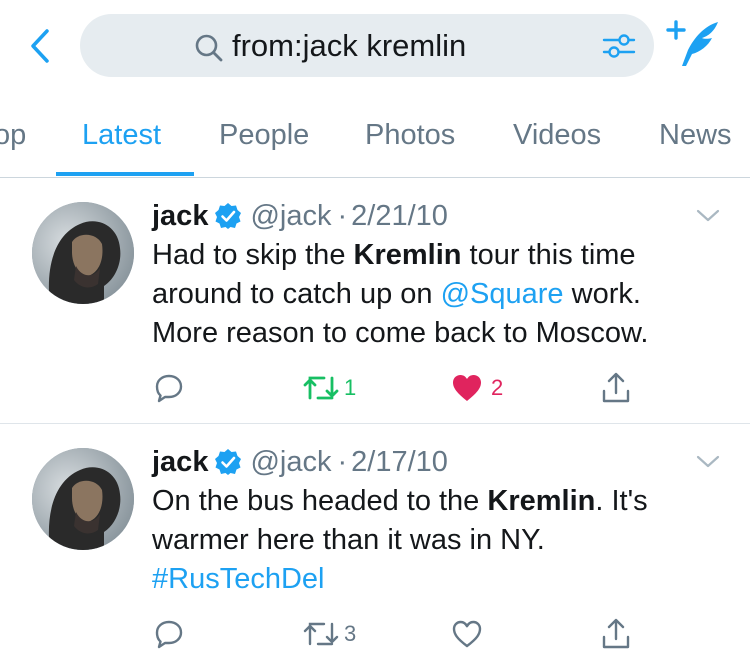 This screenshot has width=750, height=657. Describe the element at coordinates (375, 634) in the screenshot. I see `tweet-actions: 3` at that location.